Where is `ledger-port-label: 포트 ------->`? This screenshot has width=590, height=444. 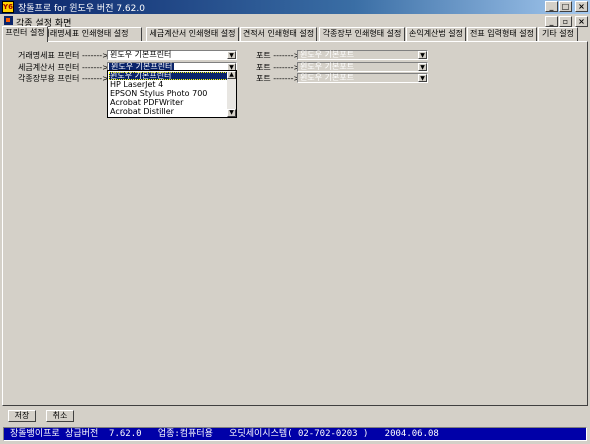 ledger-port-label: 포트 -------> is located at coordinates (278, 78).